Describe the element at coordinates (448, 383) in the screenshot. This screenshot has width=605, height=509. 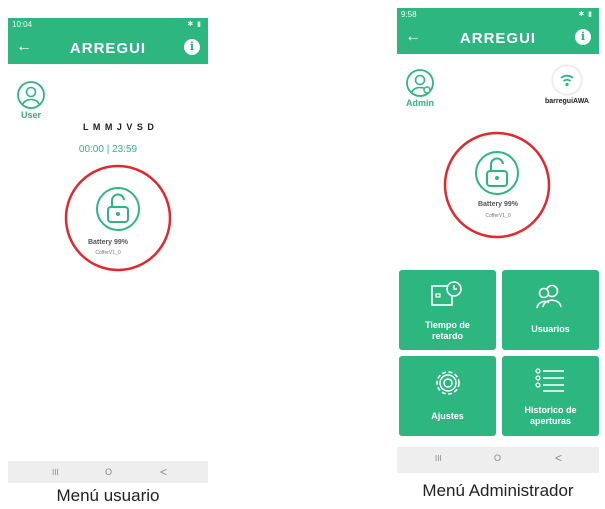
I see `gear-icon` at that location.